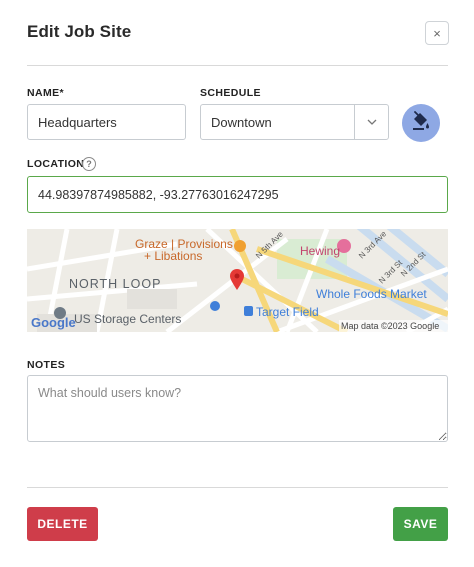 The image size is (474, 567). What do you see at coordinates (230, 93) in the screenshot?
I see `schedule-label: SCHEDULE` at bounding box center [230, 93].